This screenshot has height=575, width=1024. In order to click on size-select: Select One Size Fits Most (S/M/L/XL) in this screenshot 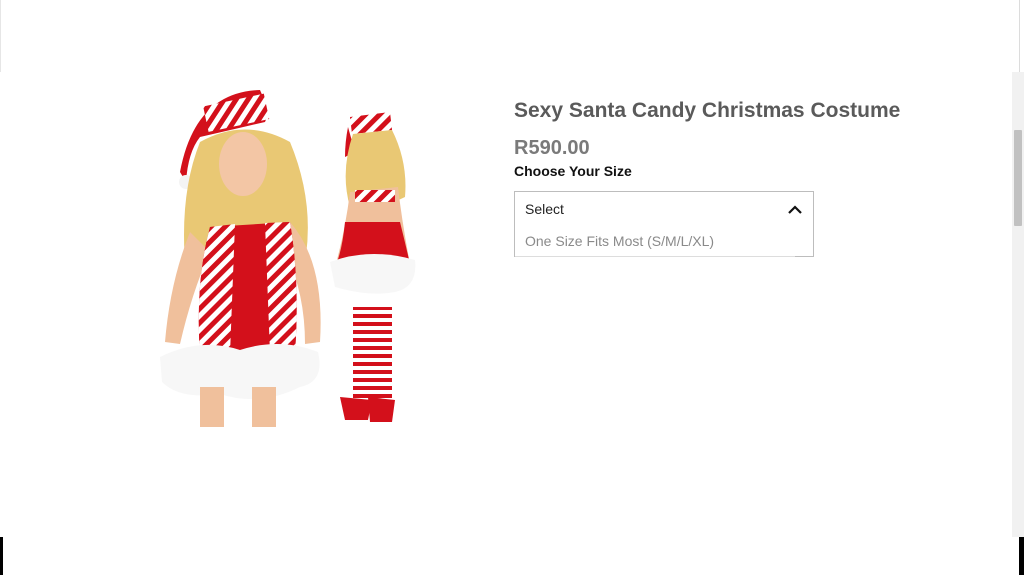, I will do `click(664, 224)`.